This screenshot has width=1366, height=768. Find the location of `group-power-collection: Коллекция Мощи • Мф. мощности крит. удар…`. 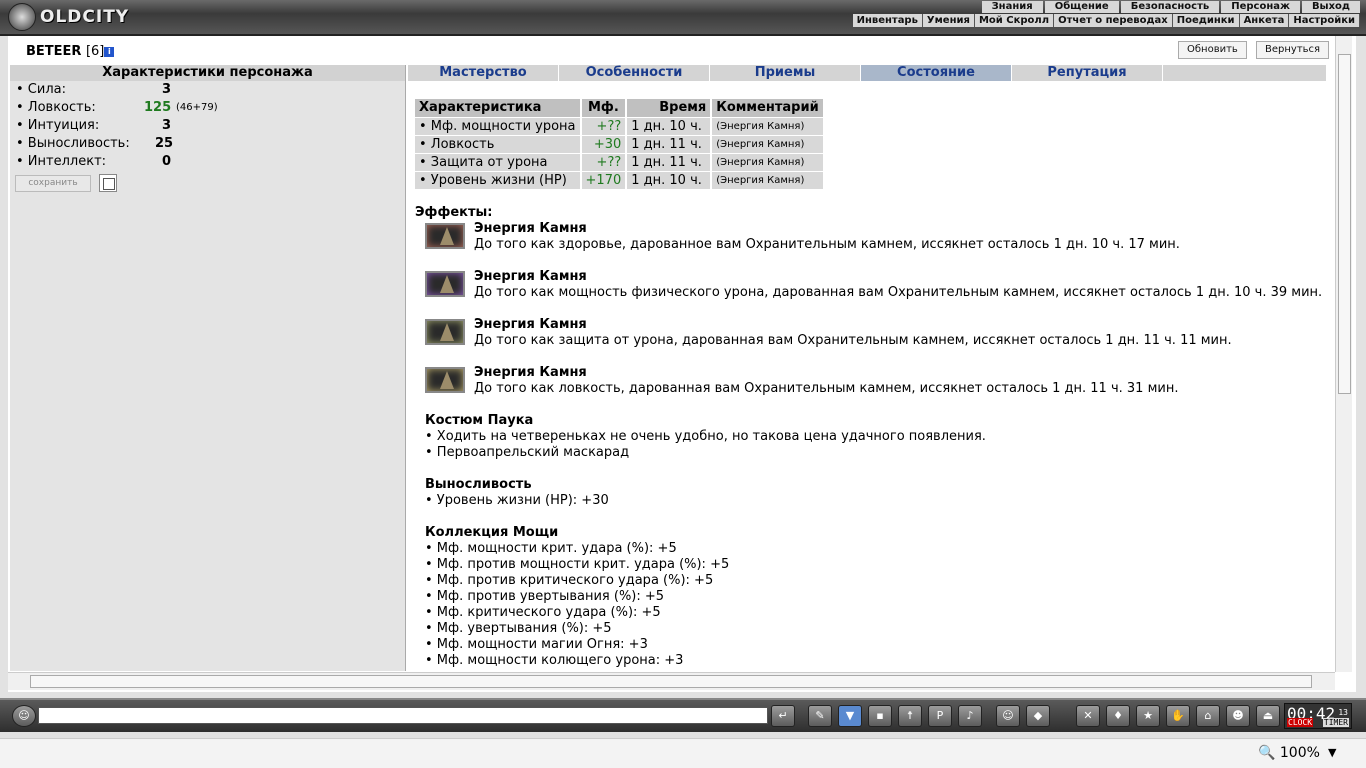

group-power-collection: Коллекция Мощи • Мф. мощности крит. удар… is located at coordinates (872, 597).